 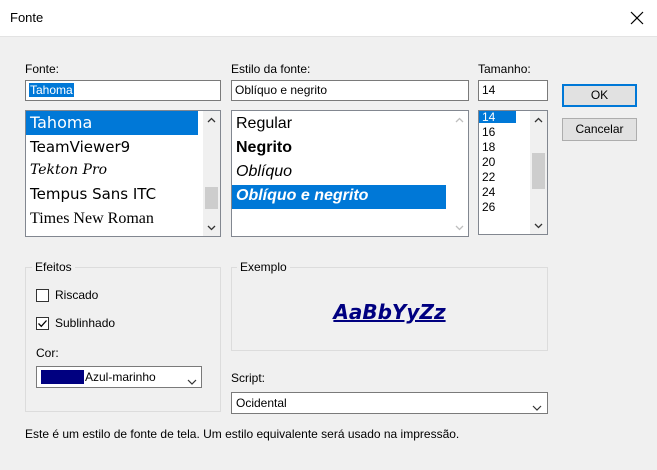 What do you see at coordinates (62, 377) in the screenshot?
I see `color-swatch` at bounding box center [62, 377].